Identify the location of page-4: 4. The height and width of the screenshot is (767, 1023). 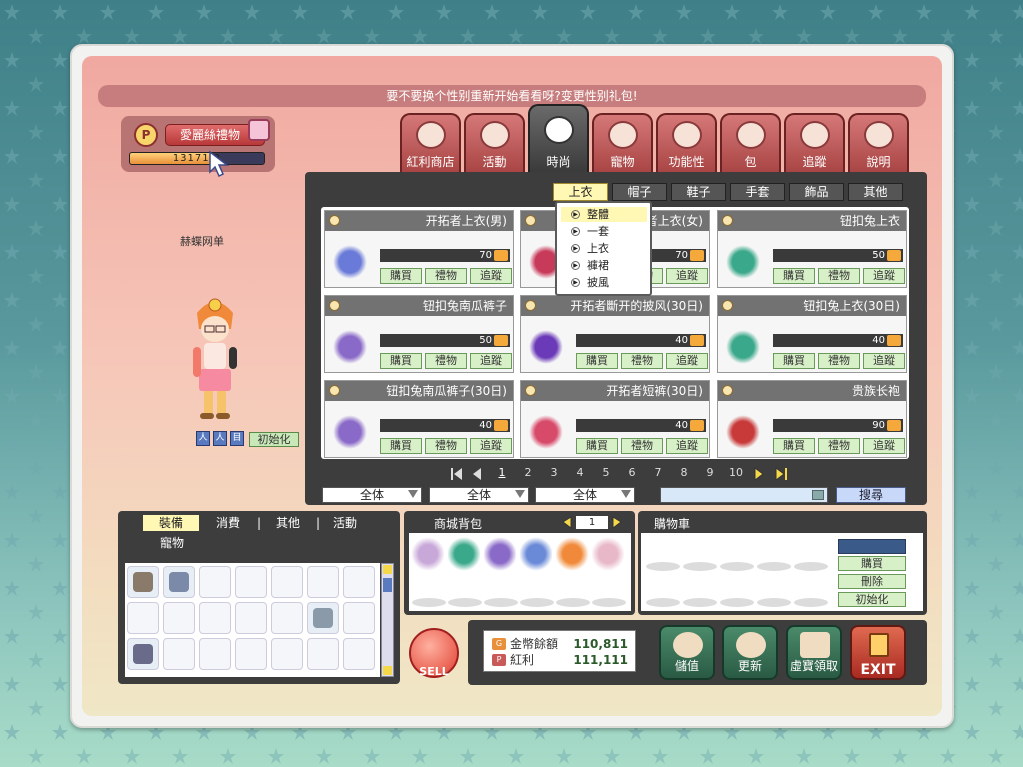
(580, 472).